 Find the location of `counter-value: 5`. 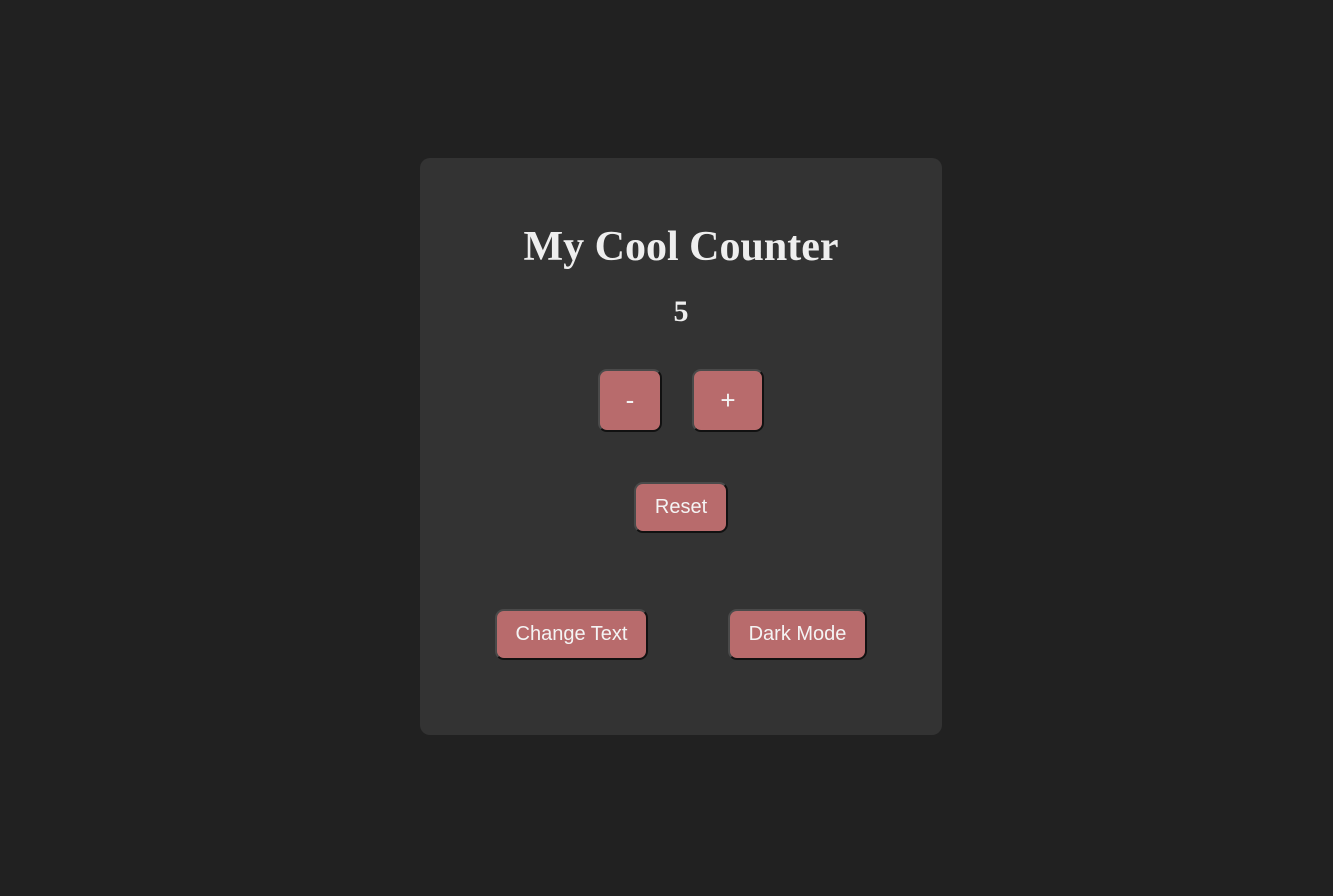

counter-value: 5 is located at coordinates (681, 311).